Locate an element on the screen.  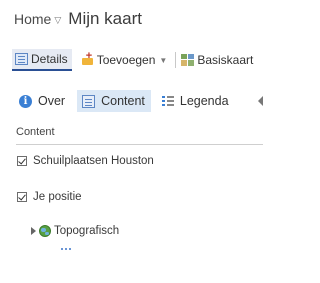
details-label: Details is located at coordinates (49, 59).